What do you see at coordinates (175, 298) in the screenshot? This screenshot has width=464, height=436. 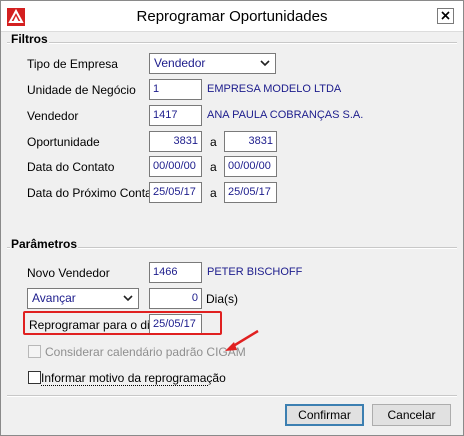 I see `dias-input: 0` at bounding box center [175, 298].